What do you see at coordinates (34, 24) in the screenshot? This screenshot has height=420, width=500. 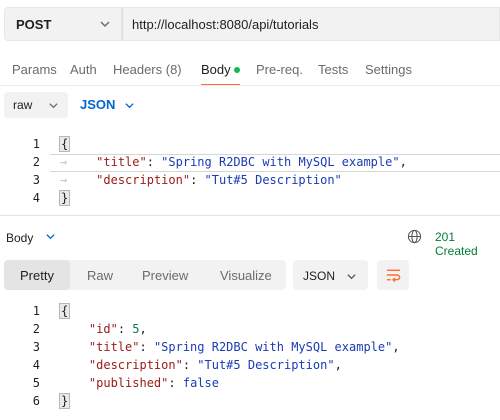 I see `method-label: POST` at bounding box center [34, 24].